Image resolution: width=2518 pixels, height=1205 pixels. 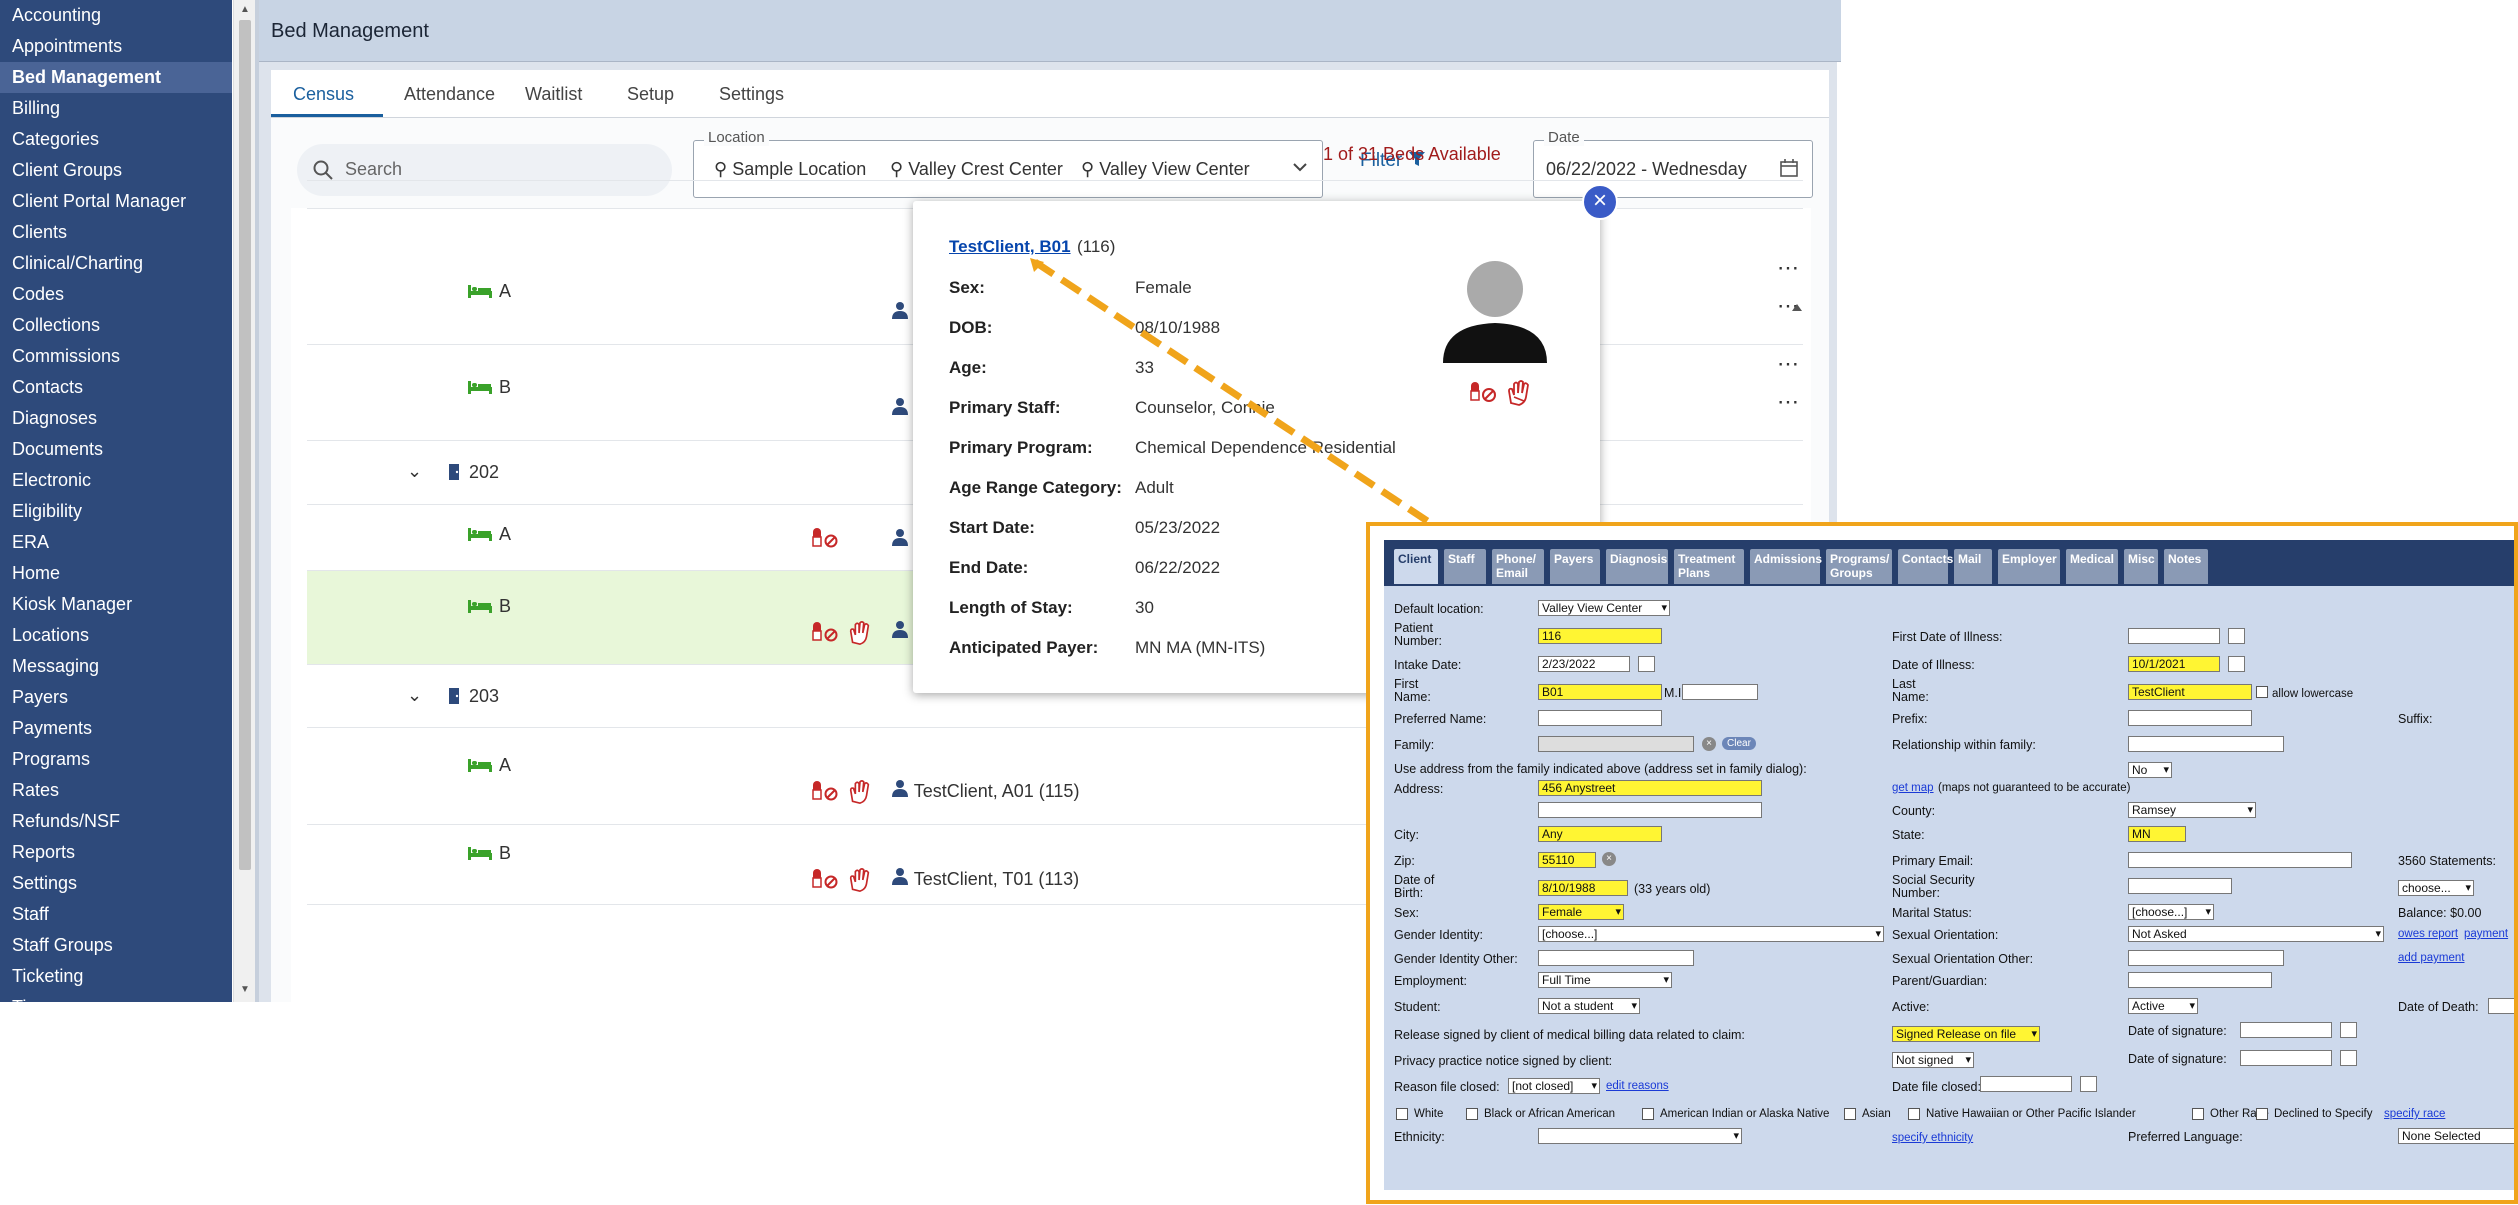 I want to click on date-of-illness-label: Date of Illness:, so click(x=1933, y=665).